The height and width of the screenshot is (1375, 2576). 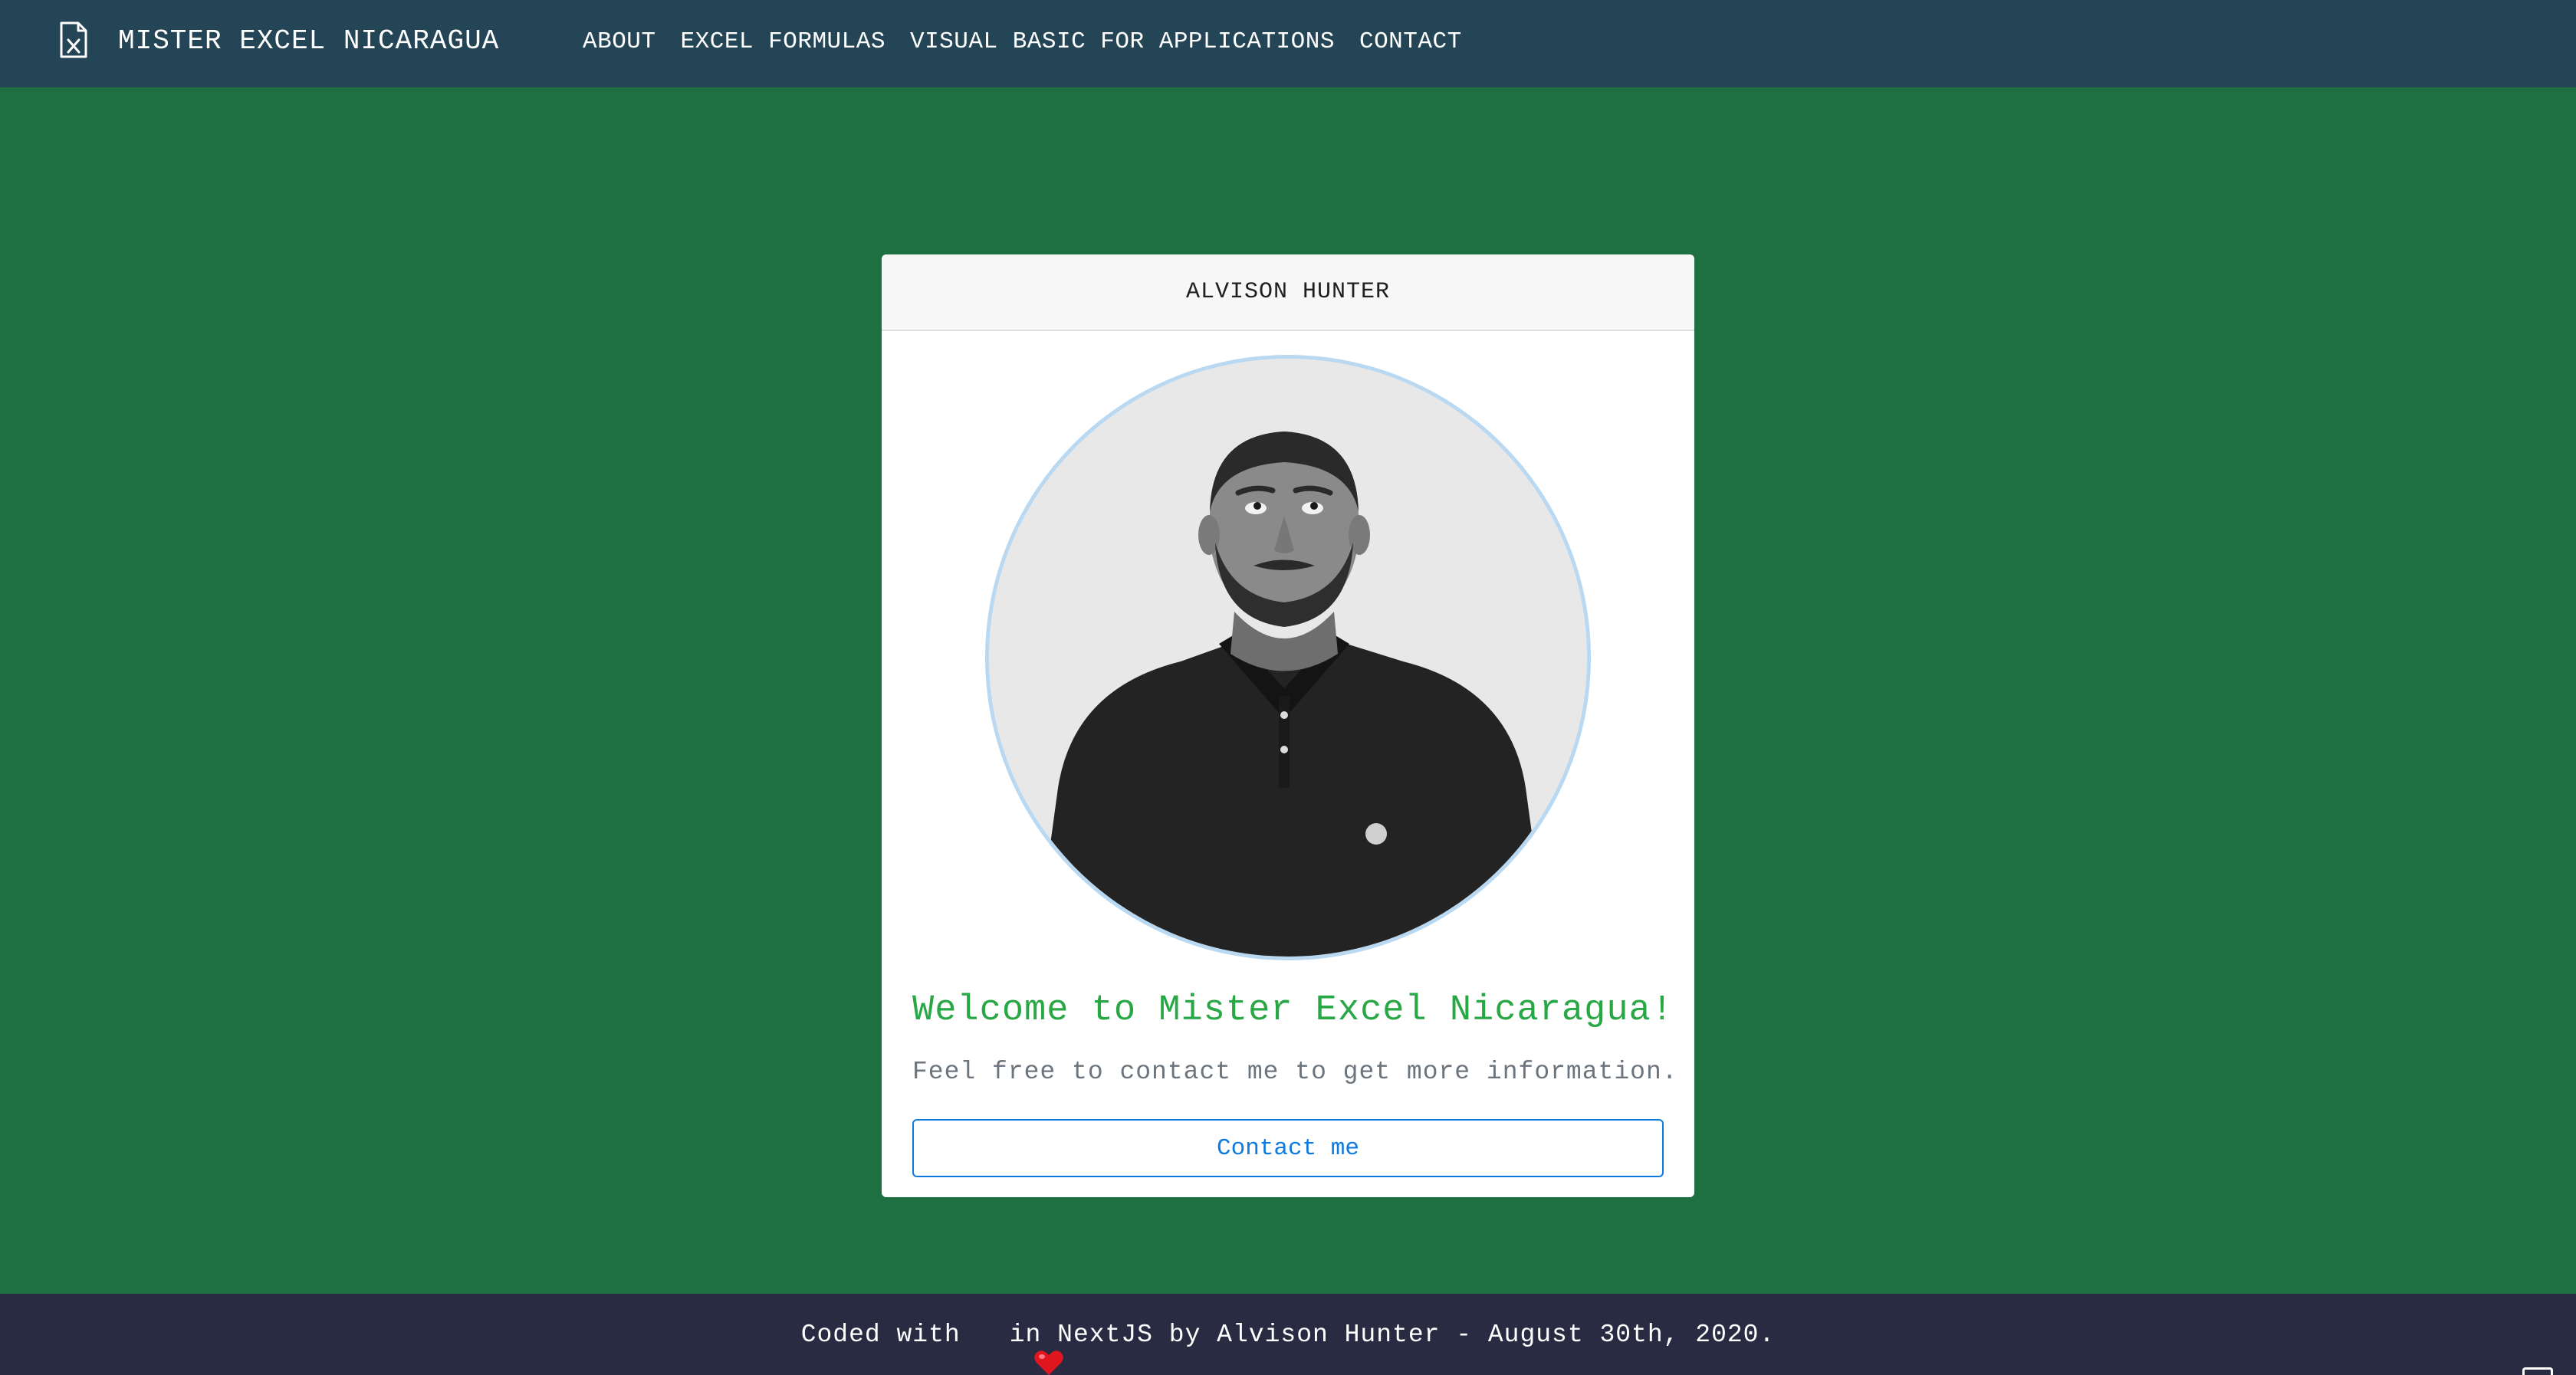 What do you see at coordinates (1288, 658) in the screenshot?
I see `profile-avatar` at bounding box center [1288, 658].